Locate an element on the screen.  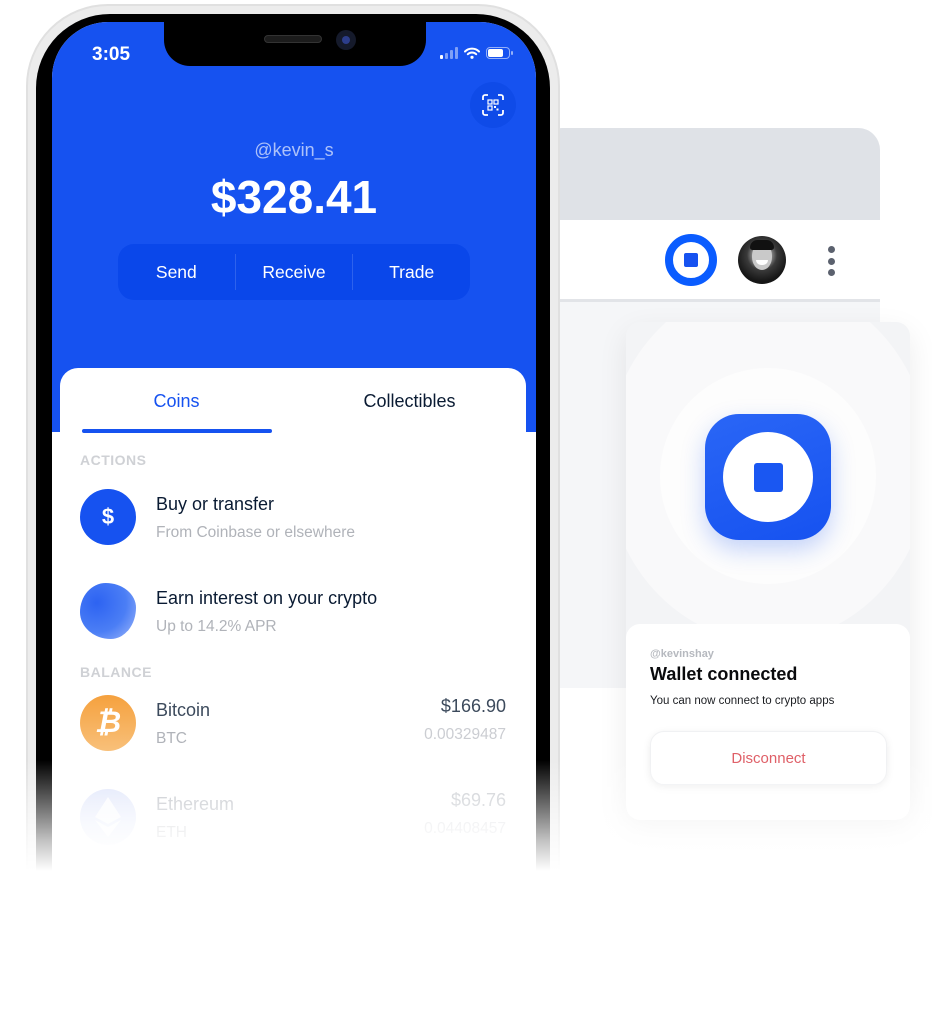
tab-coins: Coins is located at coordinates (176, 401).